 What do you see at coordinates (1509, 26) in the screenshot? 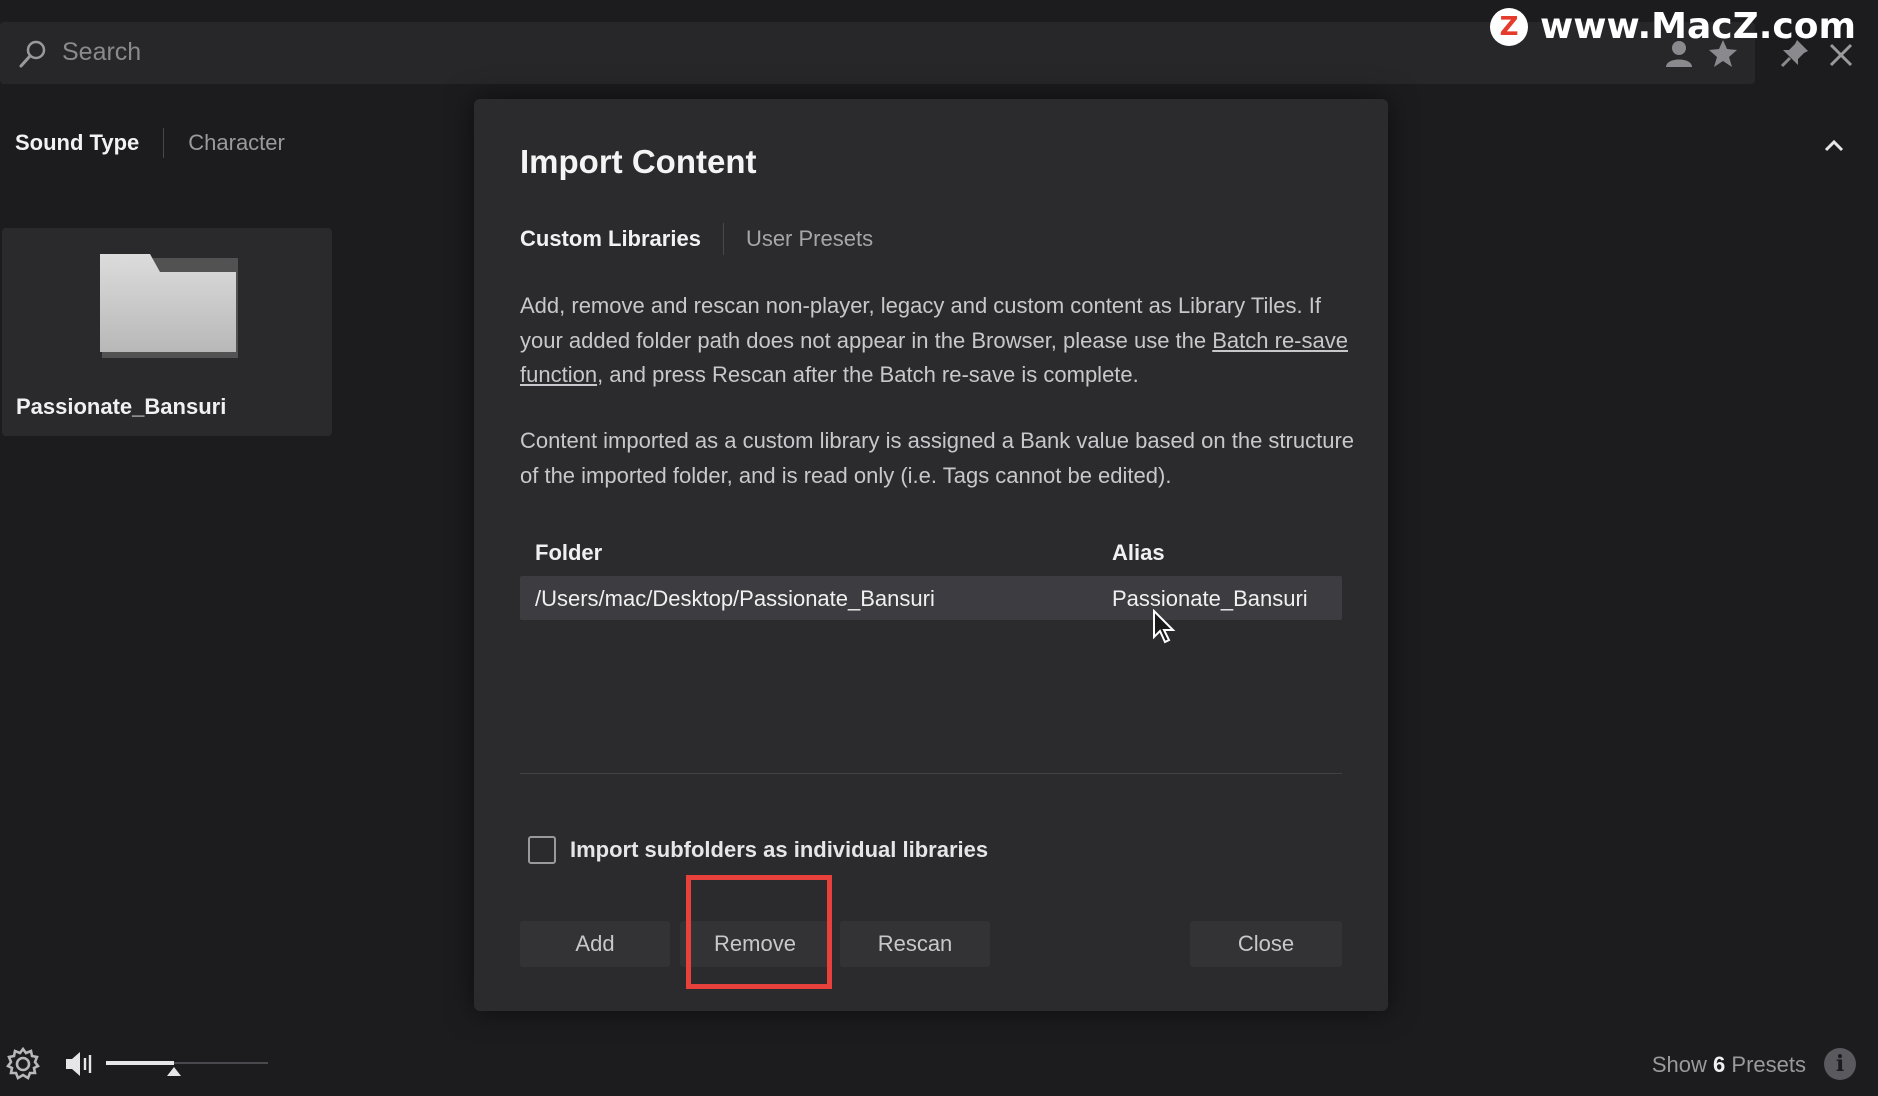
I see `watermark-logo: Z` at bounding box center [1509, 26].